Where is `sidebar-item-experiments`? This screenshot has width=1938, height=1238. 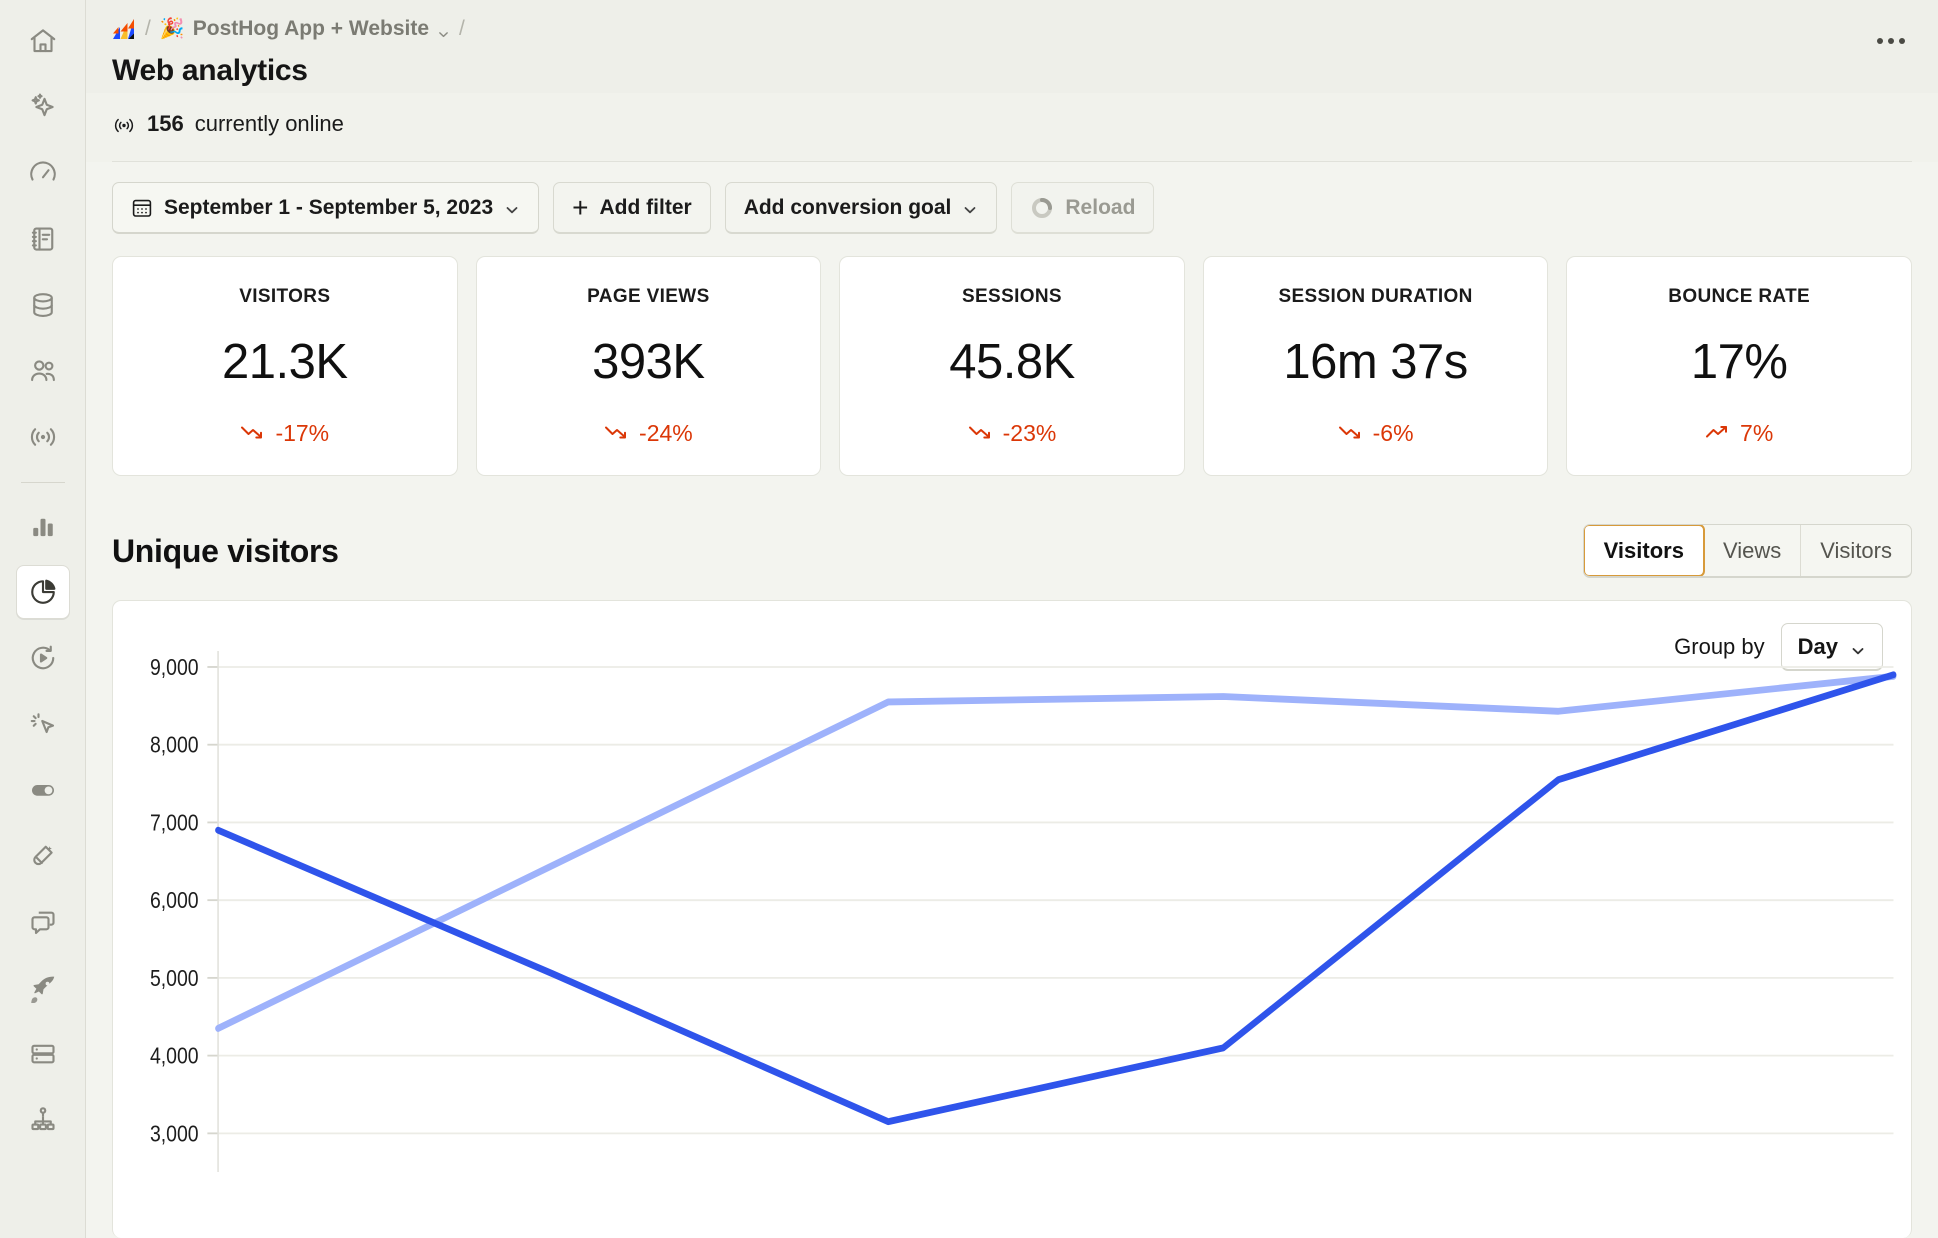 sidebar-item-experiments is located at coordinates (43, 856).